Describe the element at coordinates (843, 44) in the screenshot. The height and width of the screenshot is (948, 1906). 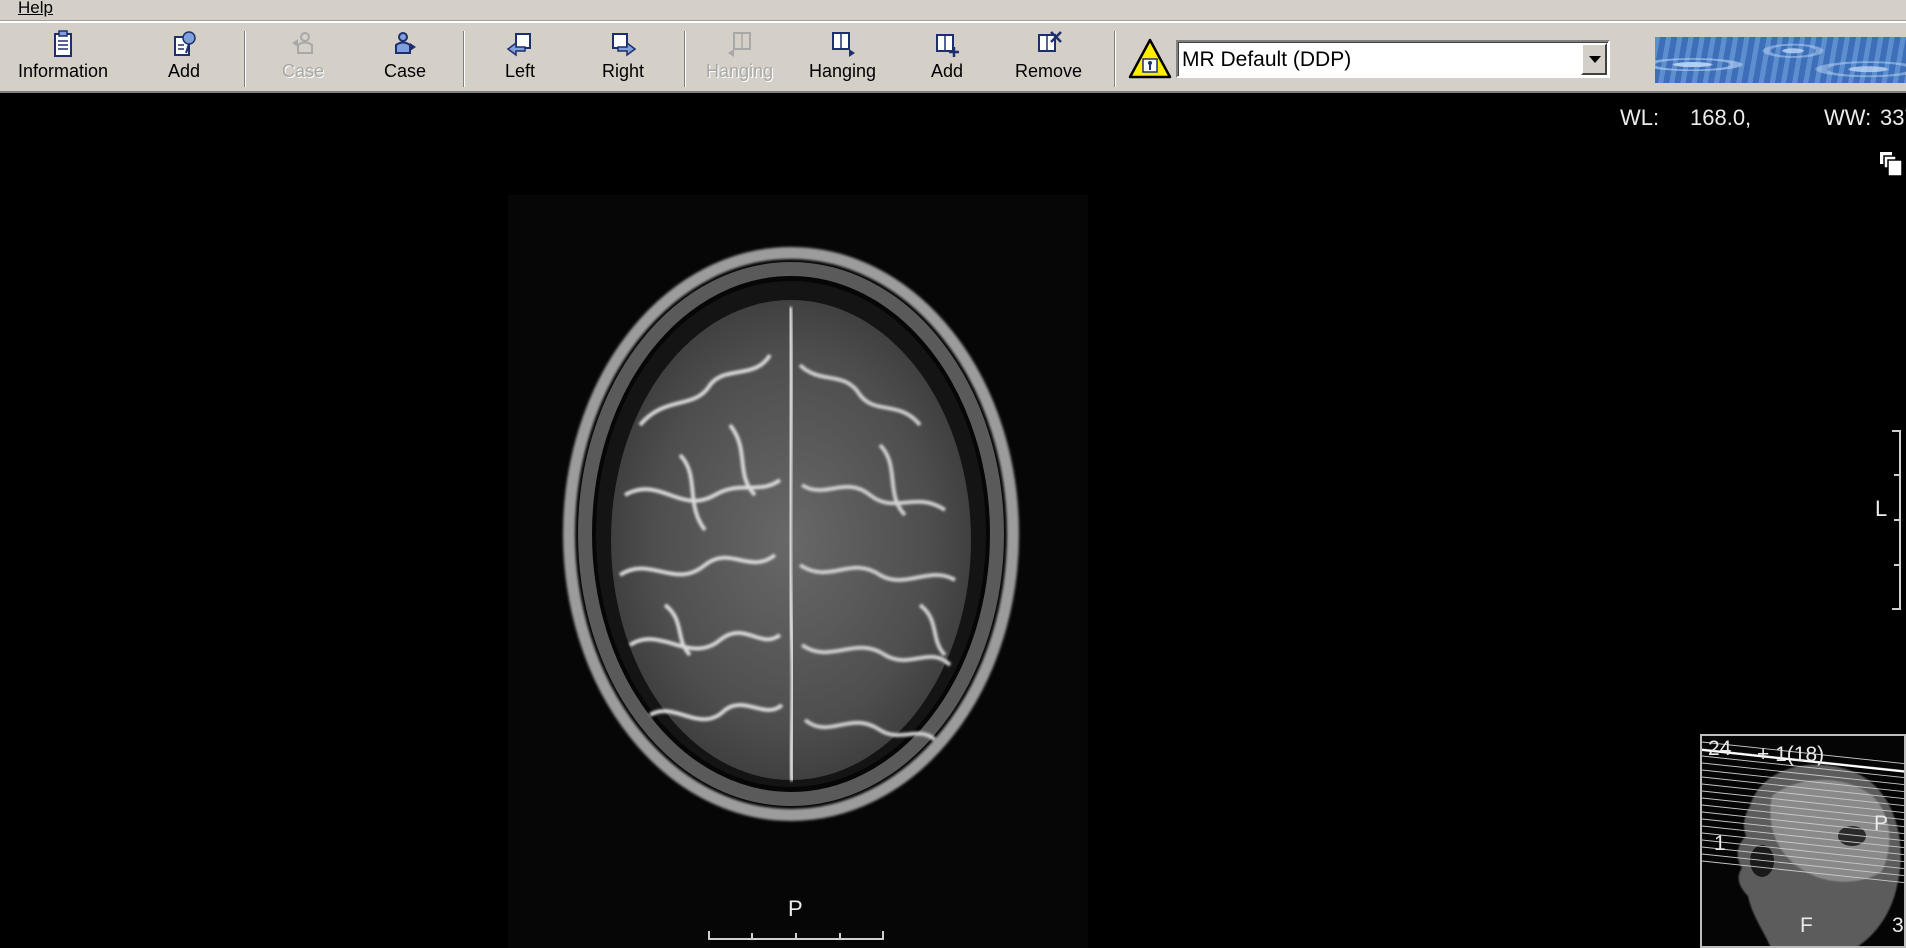
I see `hanging-forward-icon` at that location.